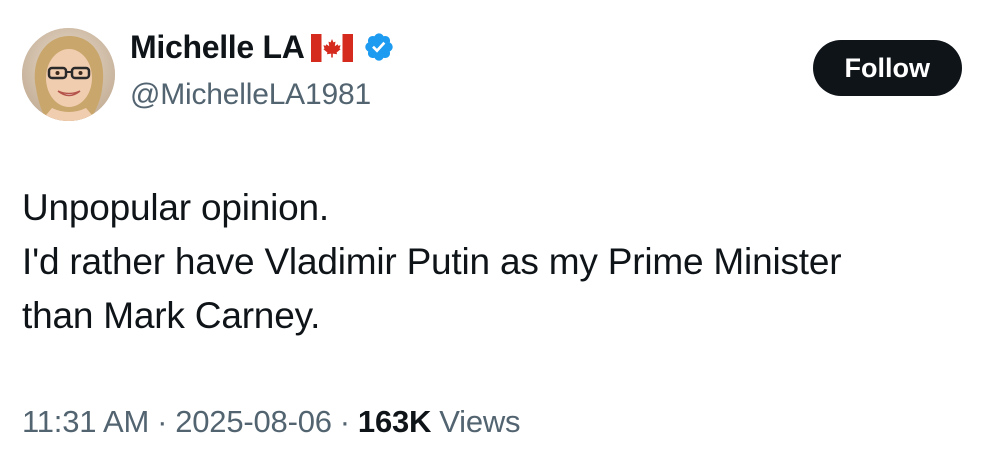 The width and height of the screenshot is (1000, 471). Describe the element at coordinates (176, 207) in the screenshot. I see `tweet-text-line: Unpopular opinion.` at that location.